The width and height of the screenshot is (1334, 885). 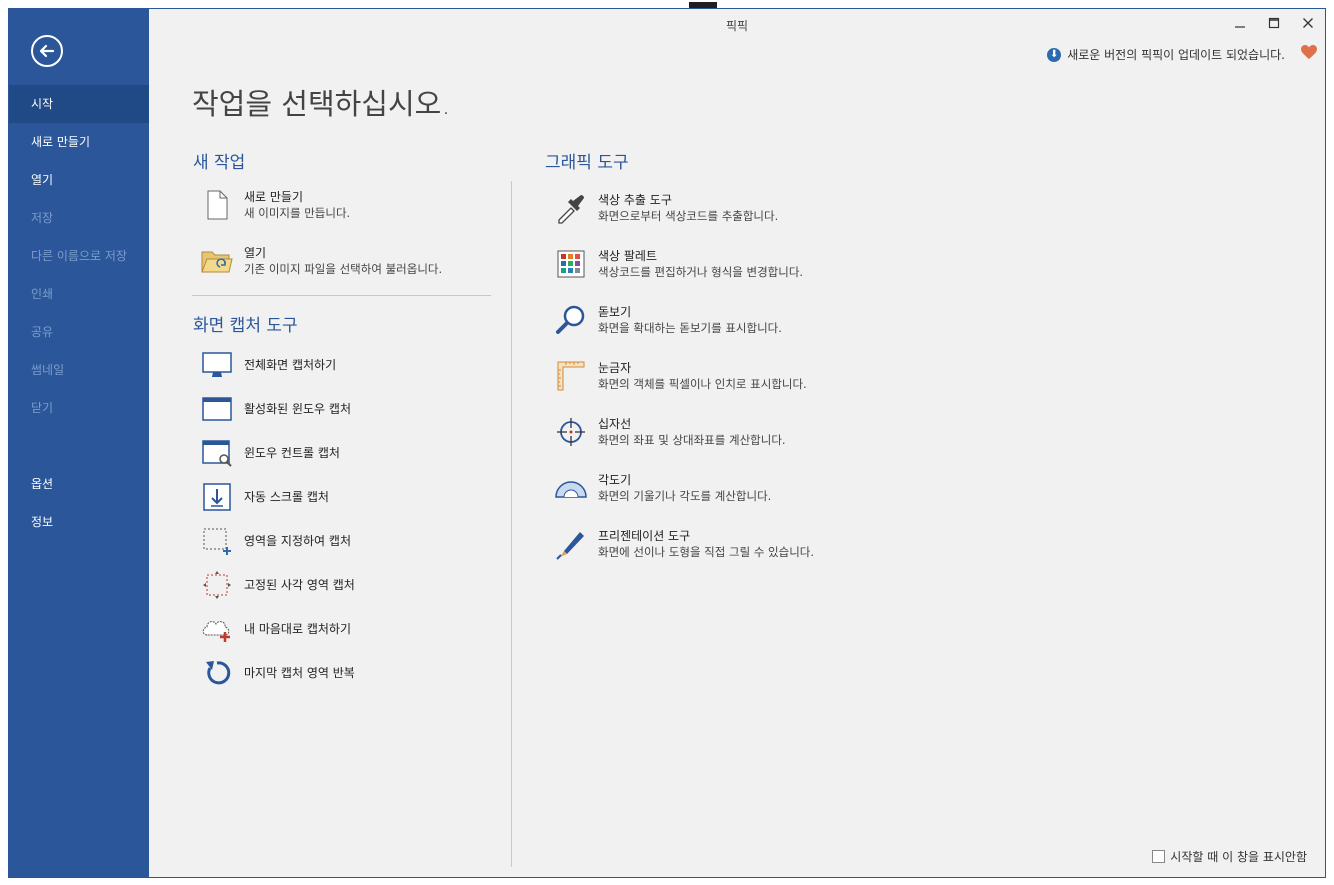 I want to click on color-picker-desc: 화면으로부터 색상코드를 추출합니다., so click(x=688, y=216).